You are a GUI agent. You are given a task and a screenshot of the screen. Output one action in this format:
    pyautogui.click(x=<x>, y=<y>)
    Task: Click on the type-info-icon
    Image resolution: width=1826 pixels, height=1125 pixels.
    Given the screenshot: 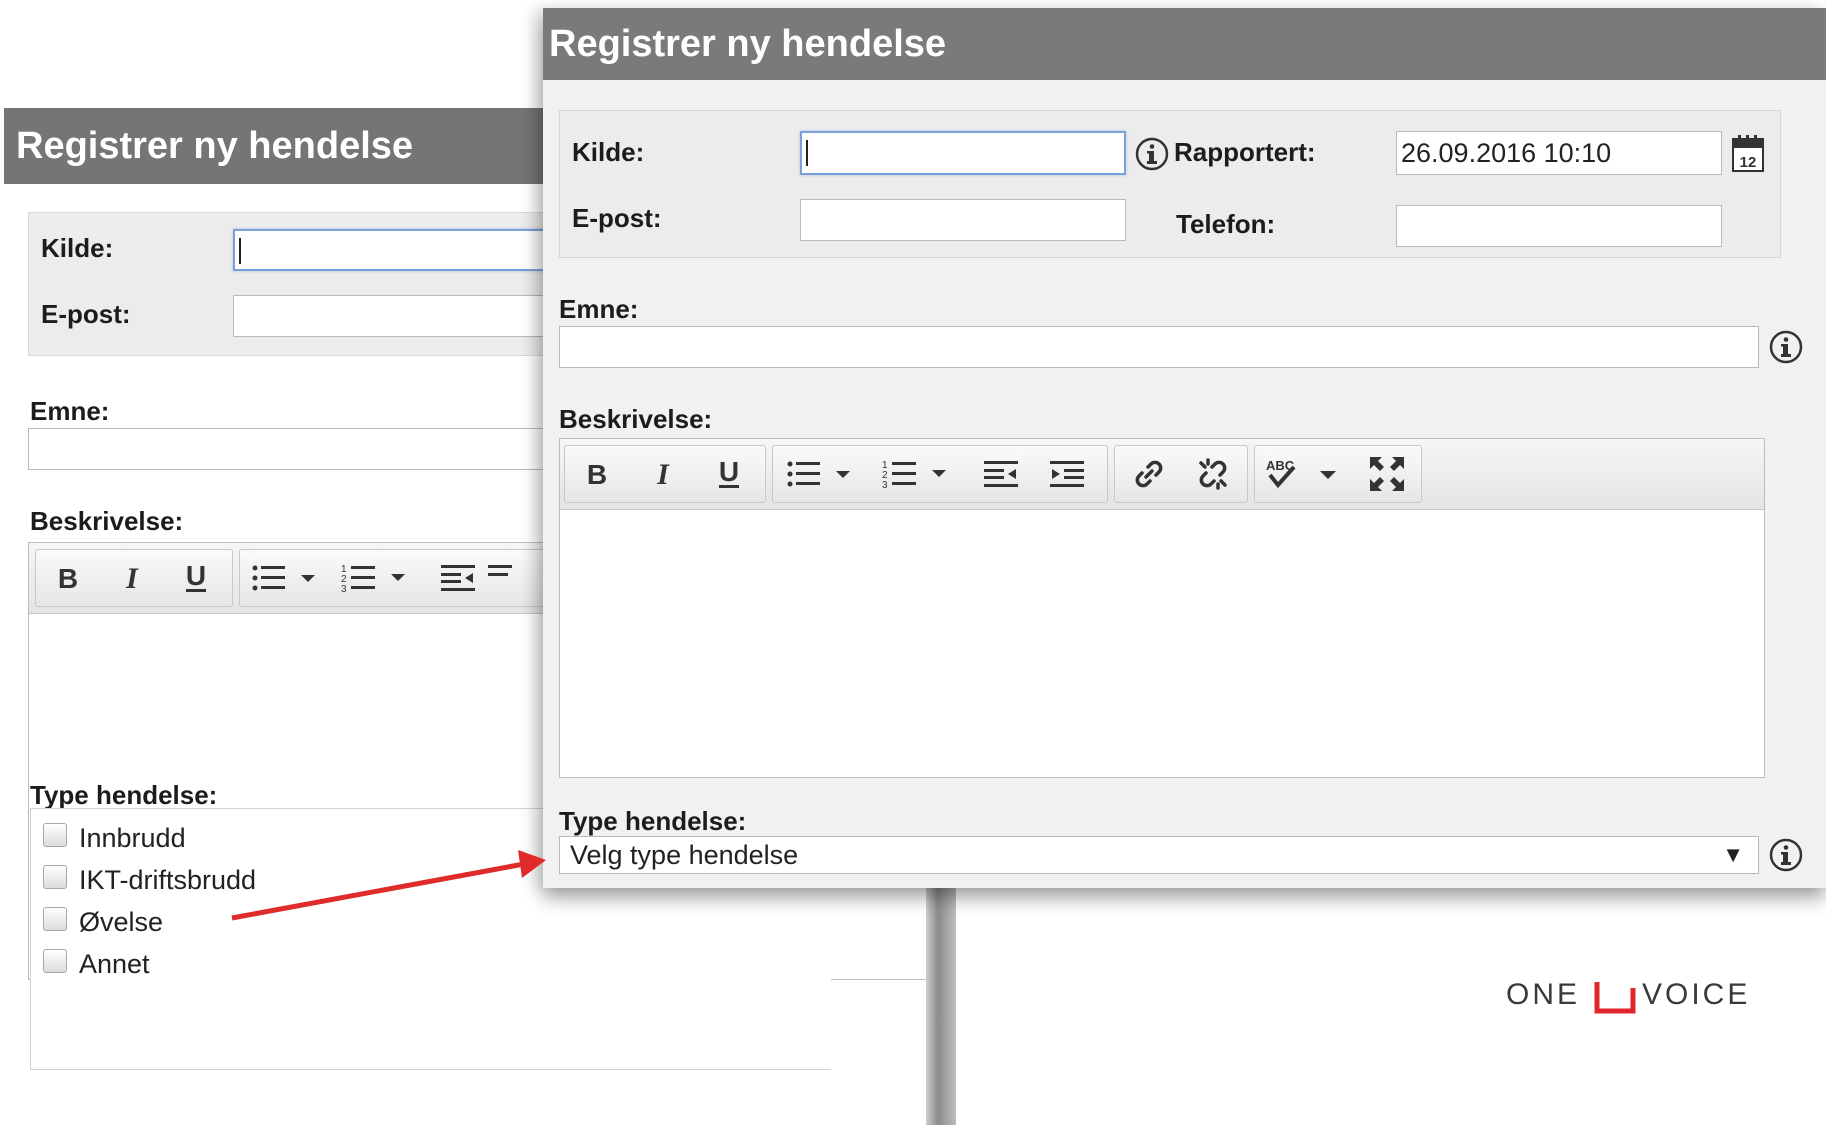 What is the action you would take?
    pyautogui.click(x=1786, y=855)
    